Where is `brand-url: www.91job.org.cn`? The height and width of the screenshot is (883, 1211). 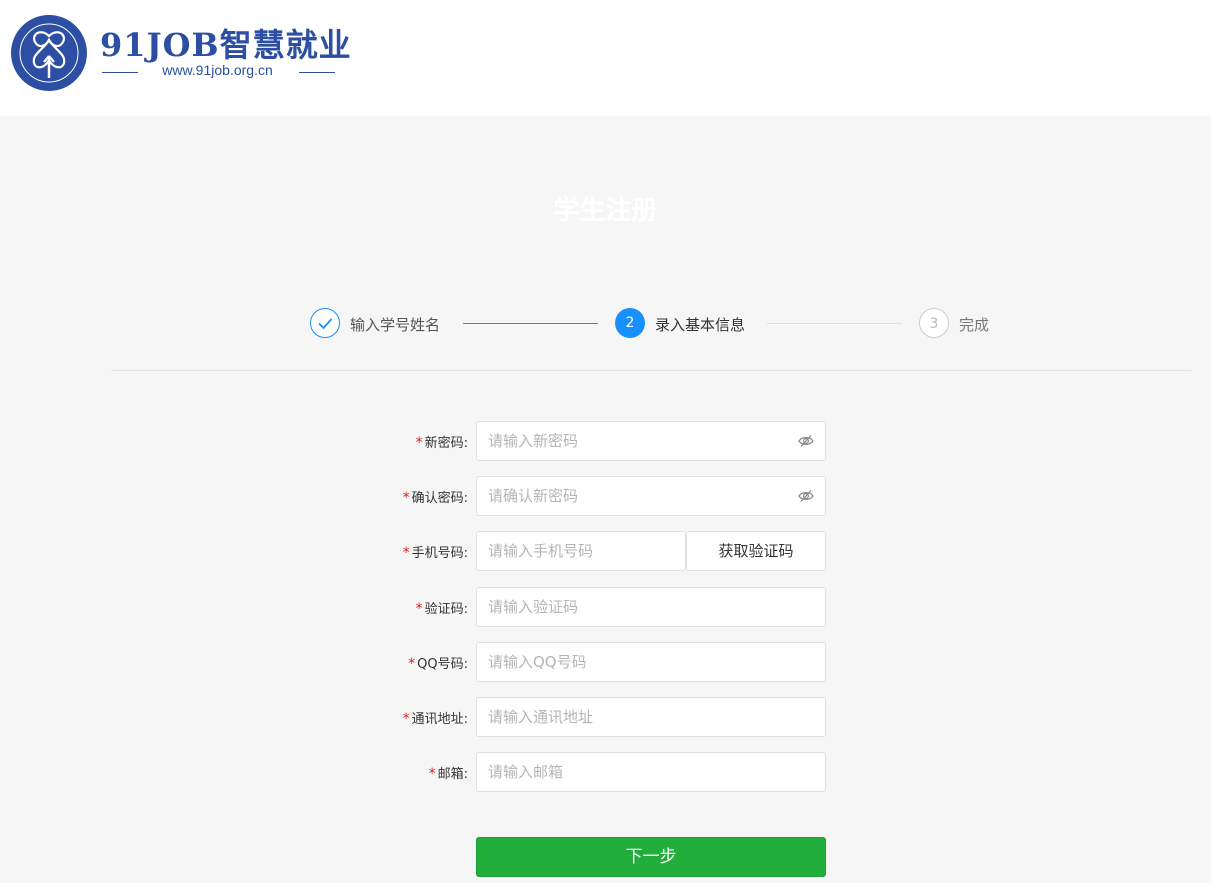 brand-url: www.91job.org.cn is located at coordinates (217, 70).